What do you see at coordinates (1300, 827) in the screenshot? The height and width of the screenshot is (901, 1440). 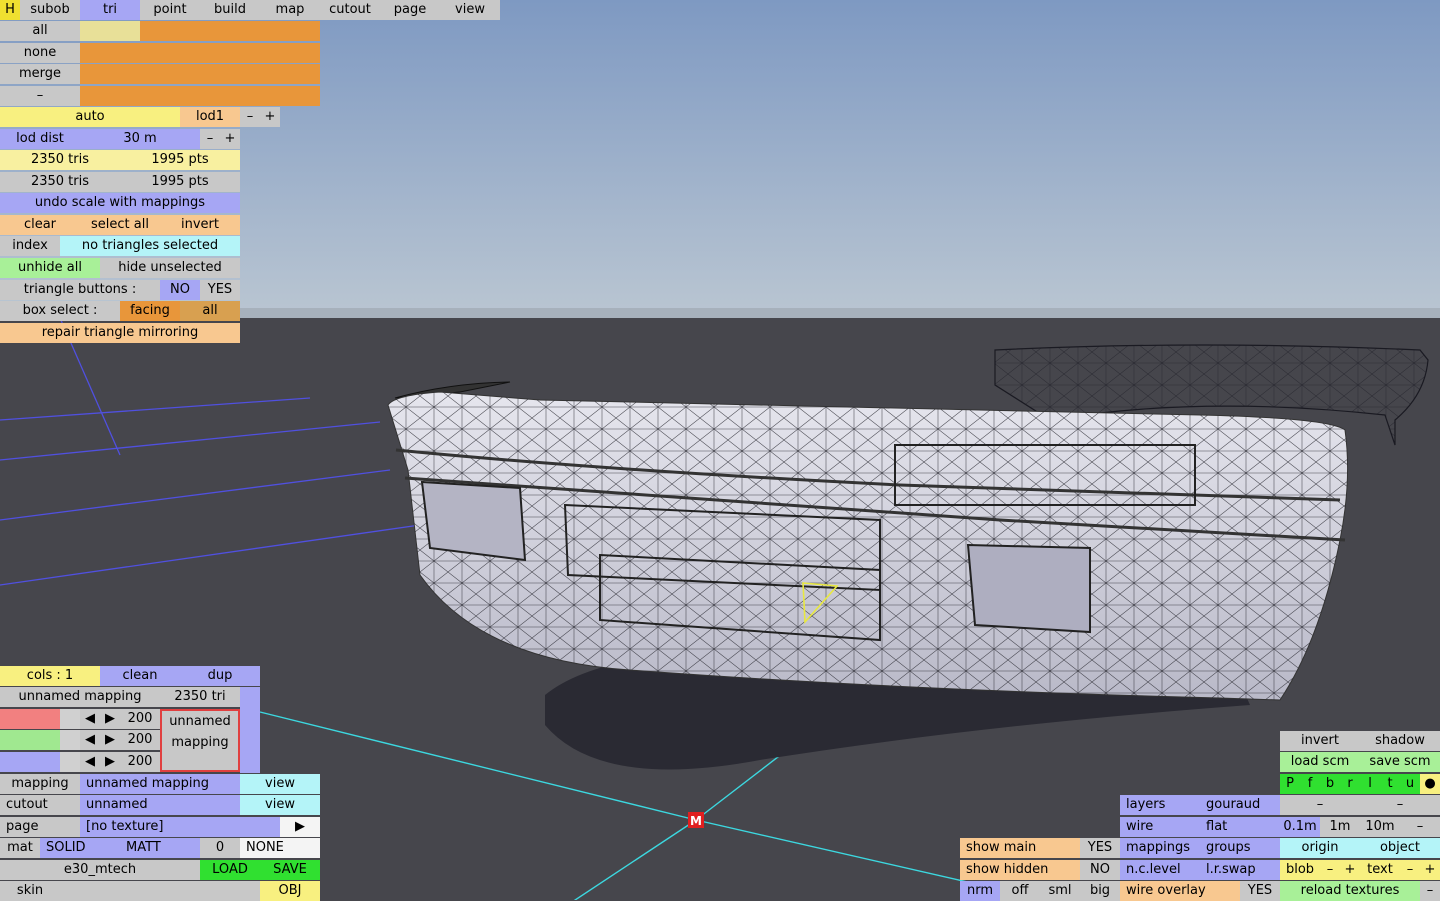 I see `grid-01m-button: 0.1m` at bounding box center [1300, 827].